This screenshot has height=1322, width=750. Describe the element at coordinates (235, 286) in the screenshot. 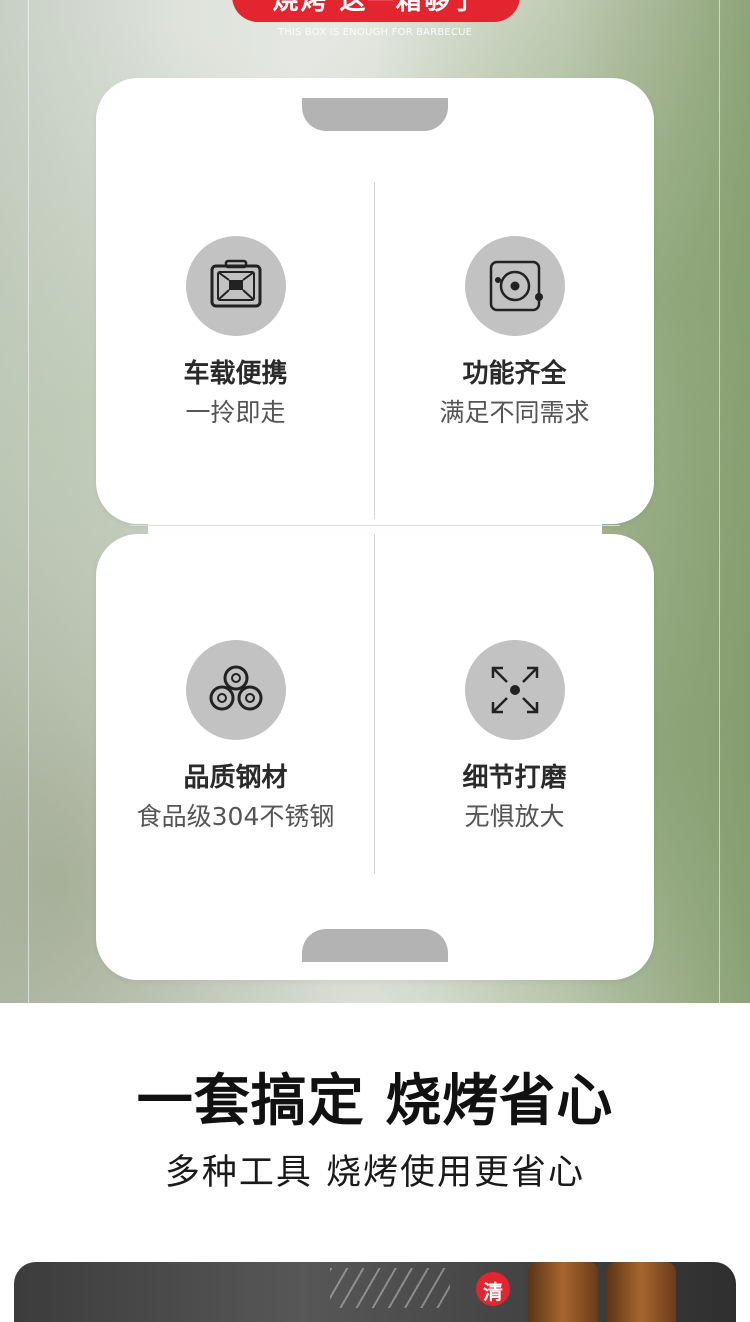

I see `briefcase-icon` at that location.